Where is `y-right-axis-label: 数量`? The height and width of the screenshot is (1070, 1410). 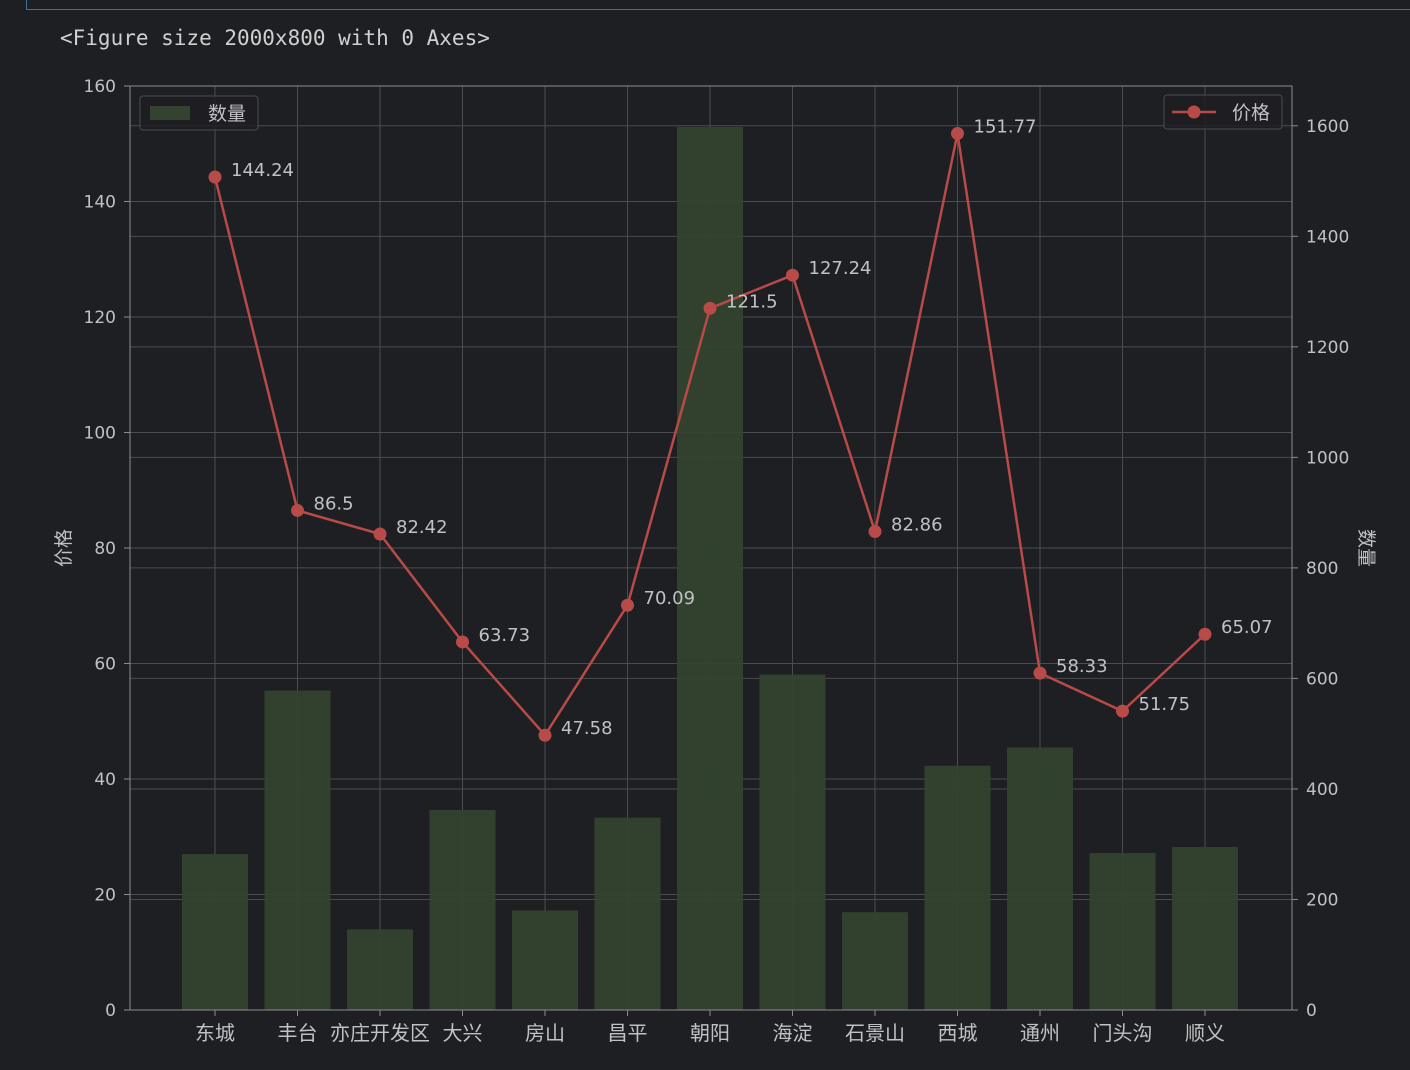
y-right-axis-label: 数量 is located at coordinates (1366, 548).